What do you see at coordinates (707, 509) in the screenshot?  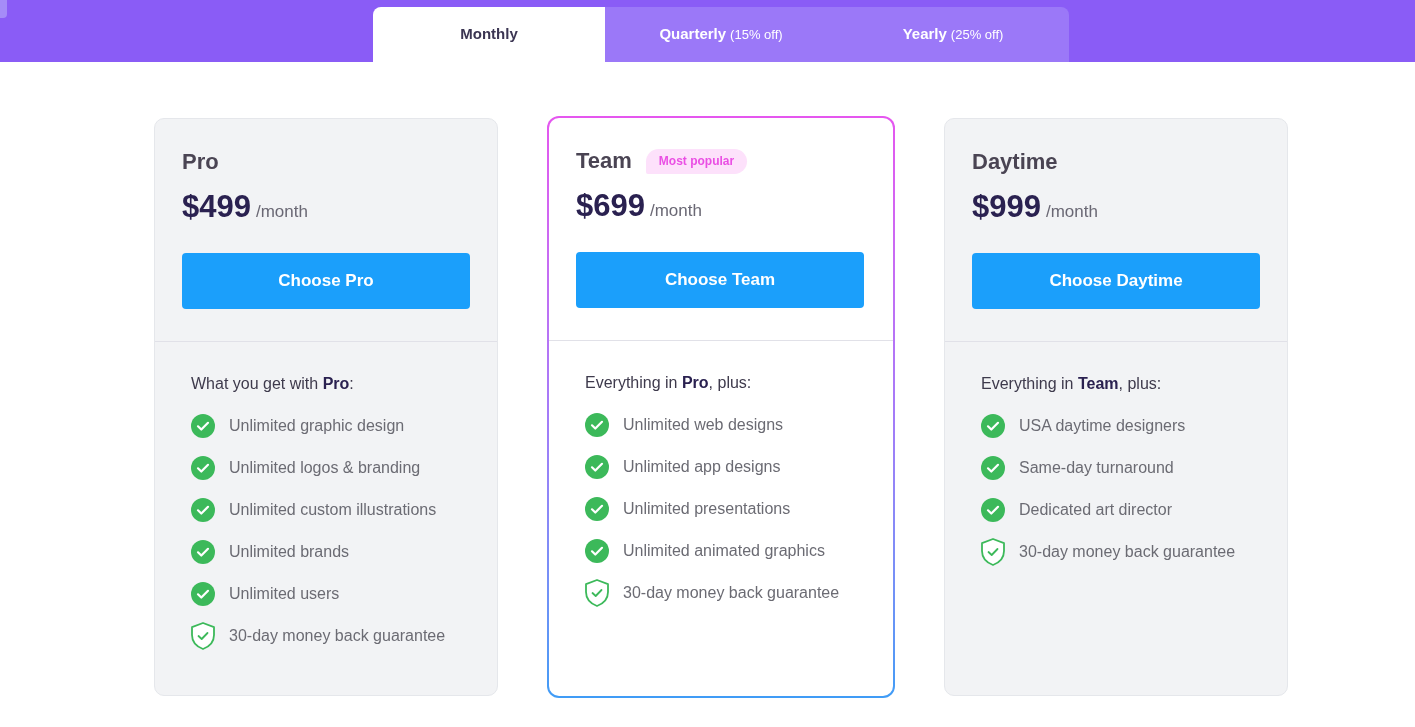 I see `feature-text: Unlimited presentations` at bounding box center [707, 509].